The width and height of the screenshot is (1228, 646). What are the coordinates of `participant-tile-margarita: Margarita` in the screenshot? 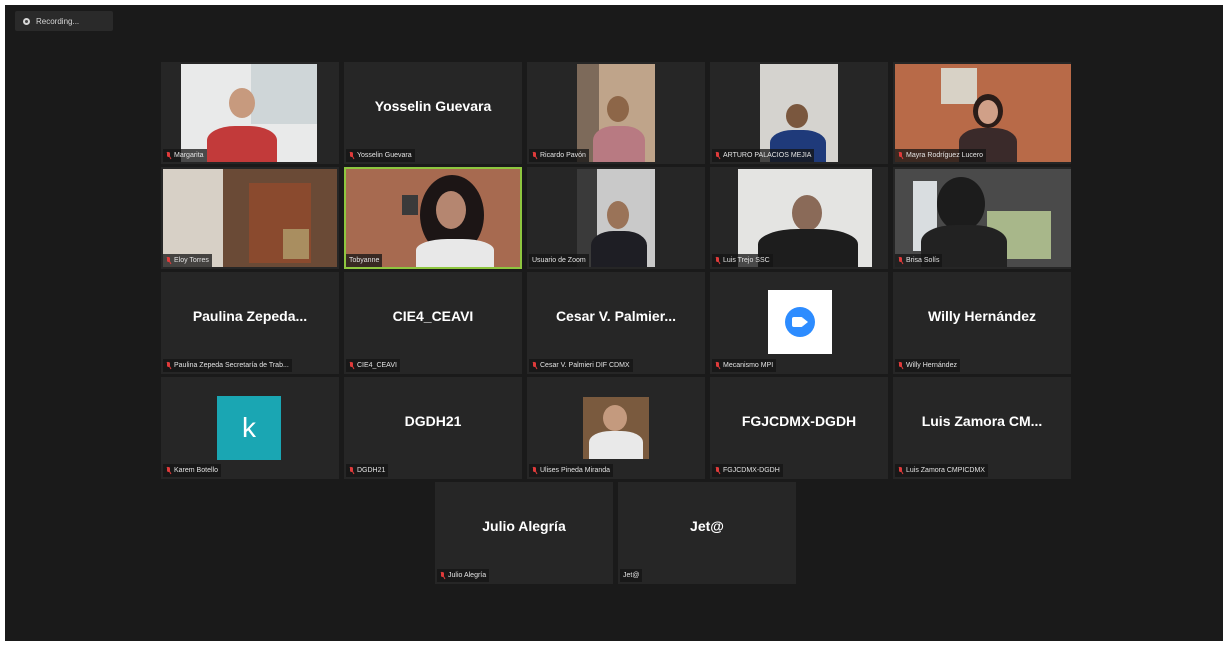 It's located at (250, 113).